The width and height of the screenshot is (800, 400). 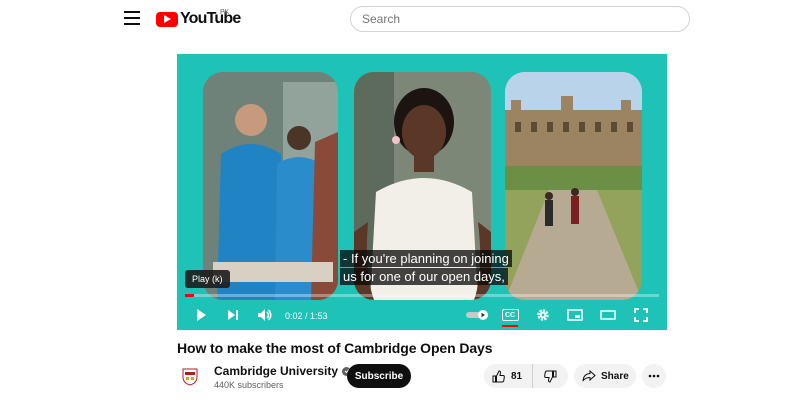 I want to click on channel-name-text: Cambridge University, so click(x=276, y=371).